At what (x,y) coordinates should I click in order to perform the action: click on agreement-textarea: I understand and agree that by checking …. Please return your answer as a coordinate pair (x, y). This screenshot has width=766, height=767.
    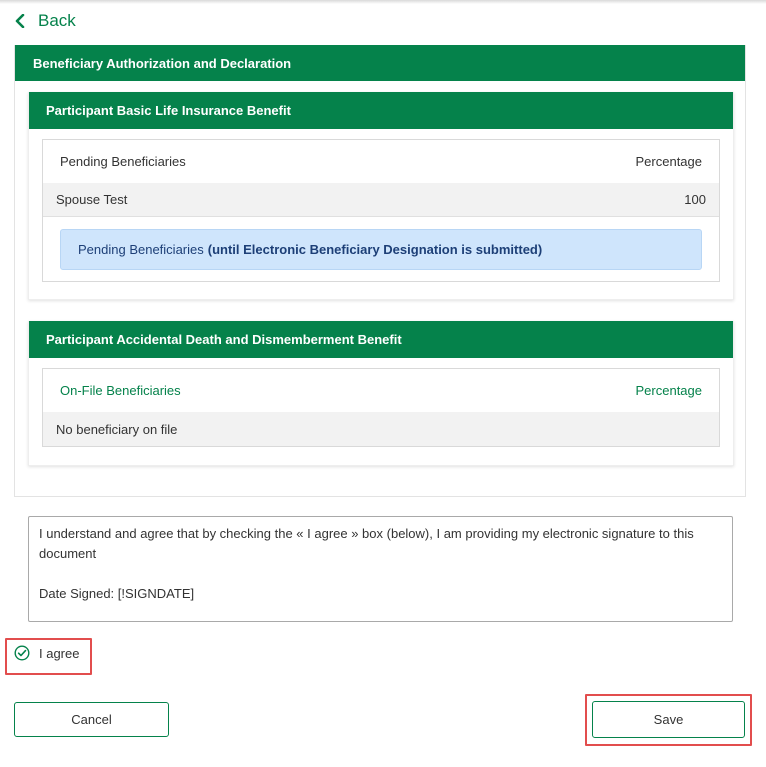
    Looking at the image, I should click on (380, 569).